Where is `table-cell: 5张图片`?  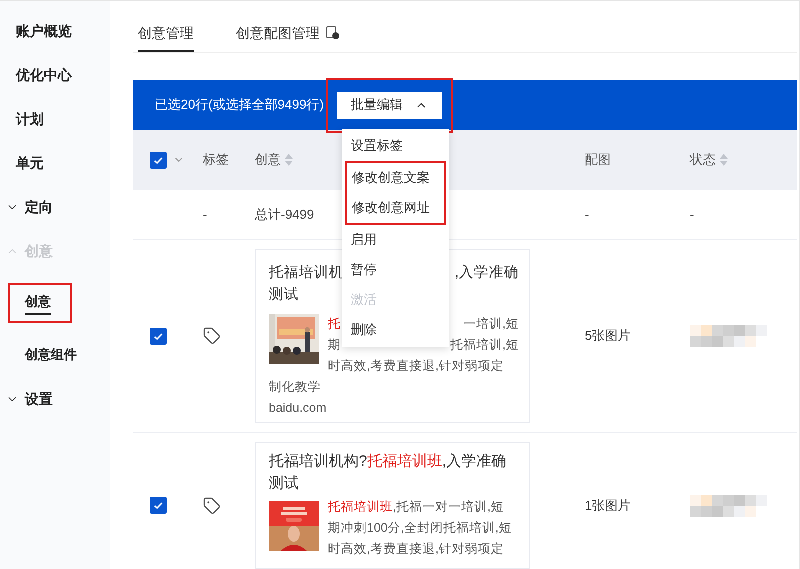
table-cell: 5张图片 is located at coordinates (608, 335).